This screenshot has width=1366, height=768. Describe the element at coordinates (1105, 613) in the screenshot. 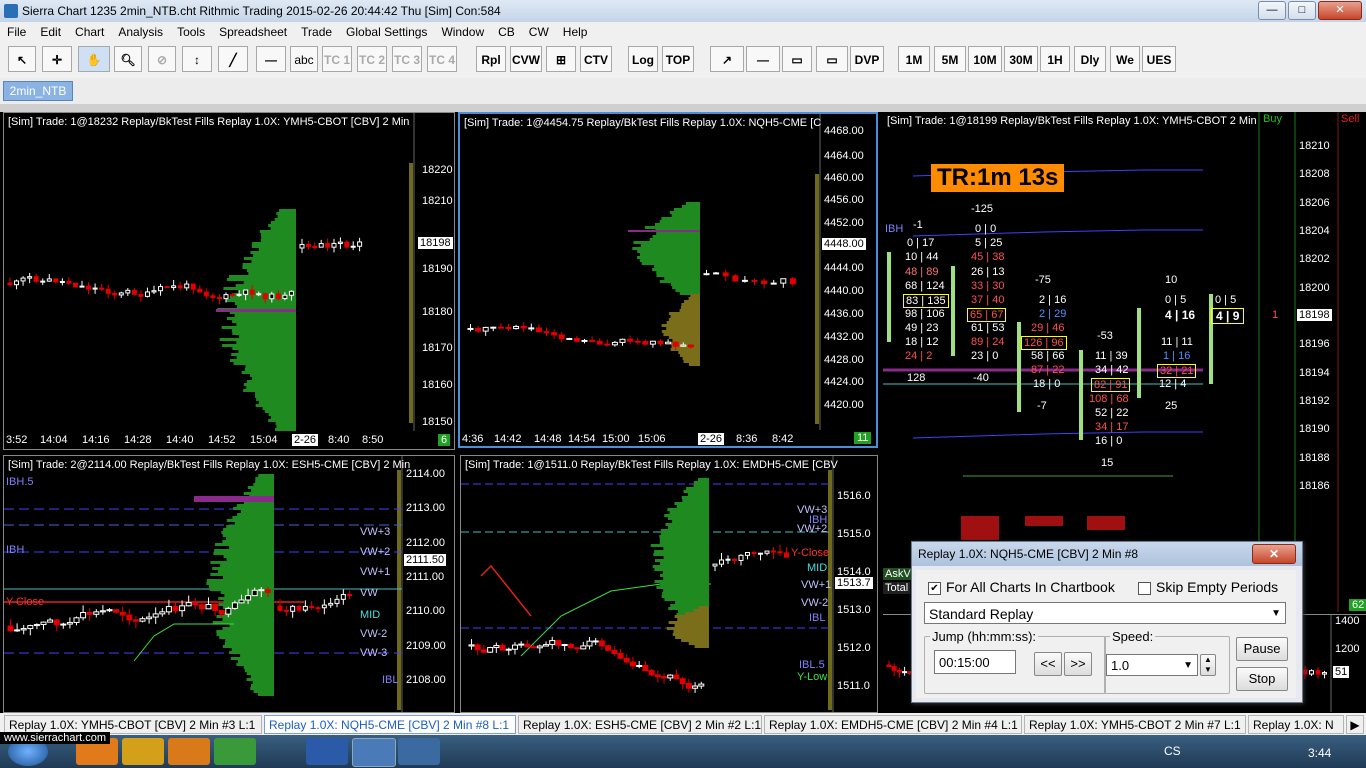

I see `replay-mode-select: Standard Replay ▼` at that location.